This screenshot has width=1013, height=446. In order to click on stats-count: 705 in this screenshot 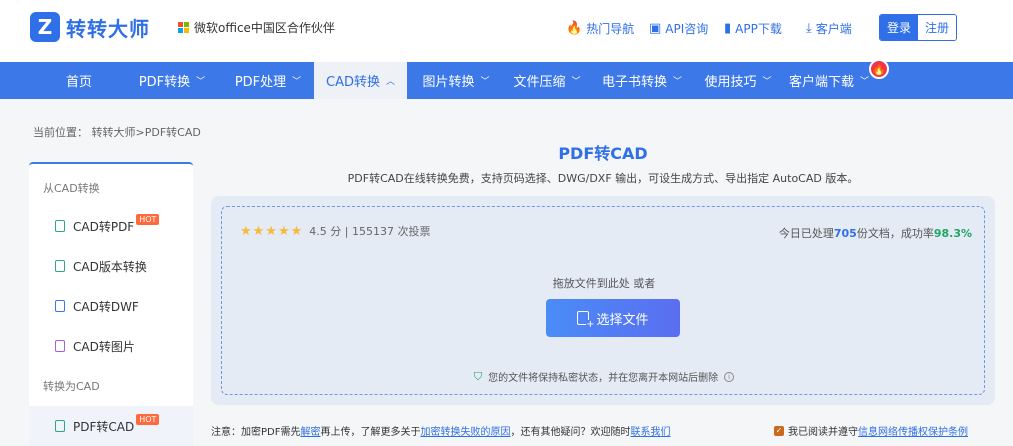, I will do `click(845, 233)`.